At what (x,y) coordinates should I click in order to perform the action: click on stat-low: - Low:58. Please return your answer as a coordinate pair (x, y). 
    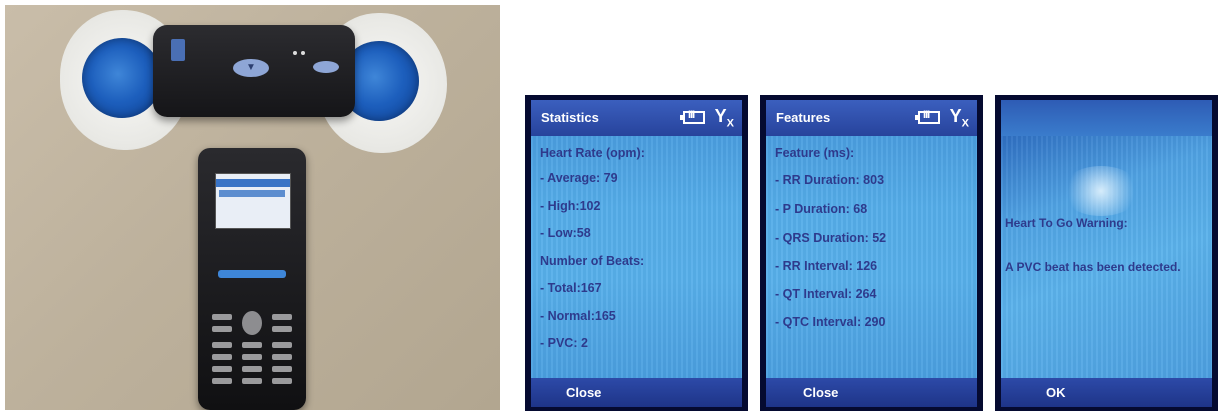
    Looking at the image, I should click on (565, 233).